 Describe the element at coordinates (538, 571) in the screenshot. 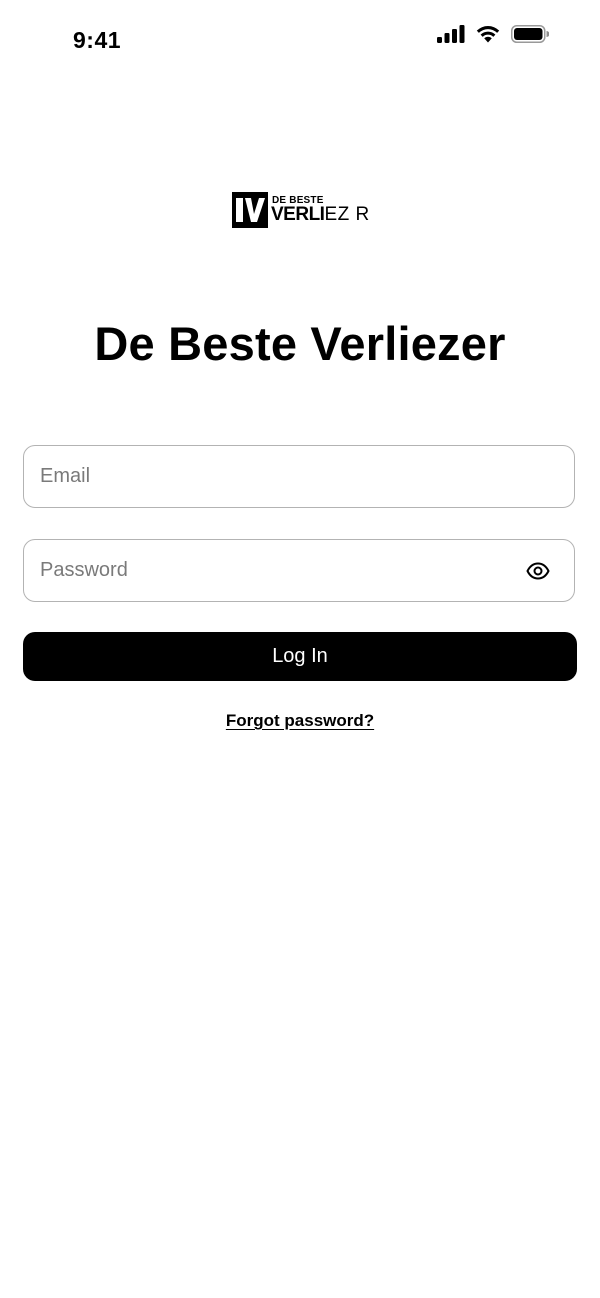

I see `eye-icon` at that location.